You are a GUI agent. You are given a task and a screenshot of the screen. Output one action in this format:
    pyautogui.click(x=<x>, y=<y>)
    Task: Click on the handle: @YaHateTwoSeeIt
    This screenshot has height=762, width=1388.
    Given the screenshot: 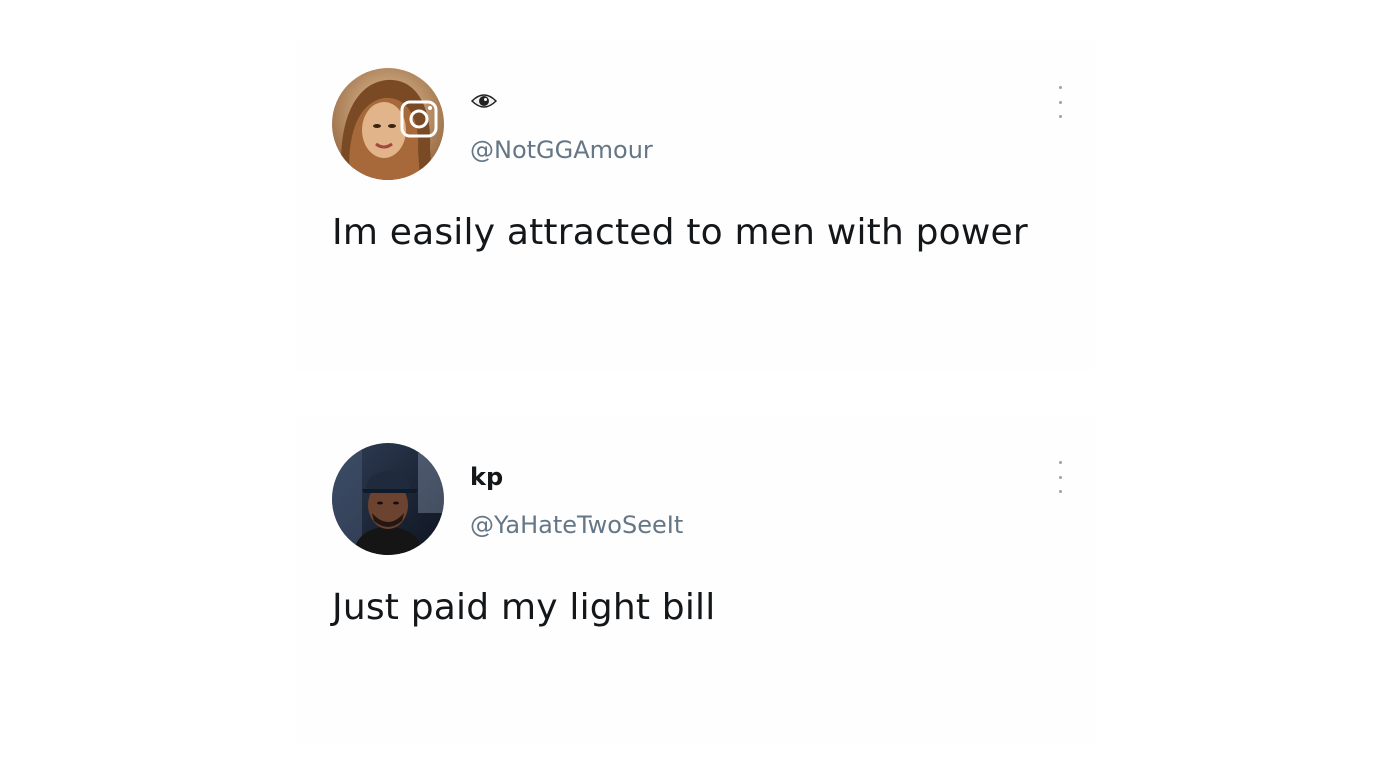 What is the action you would take?
    pyautogui.click(x=576, y=525)
    